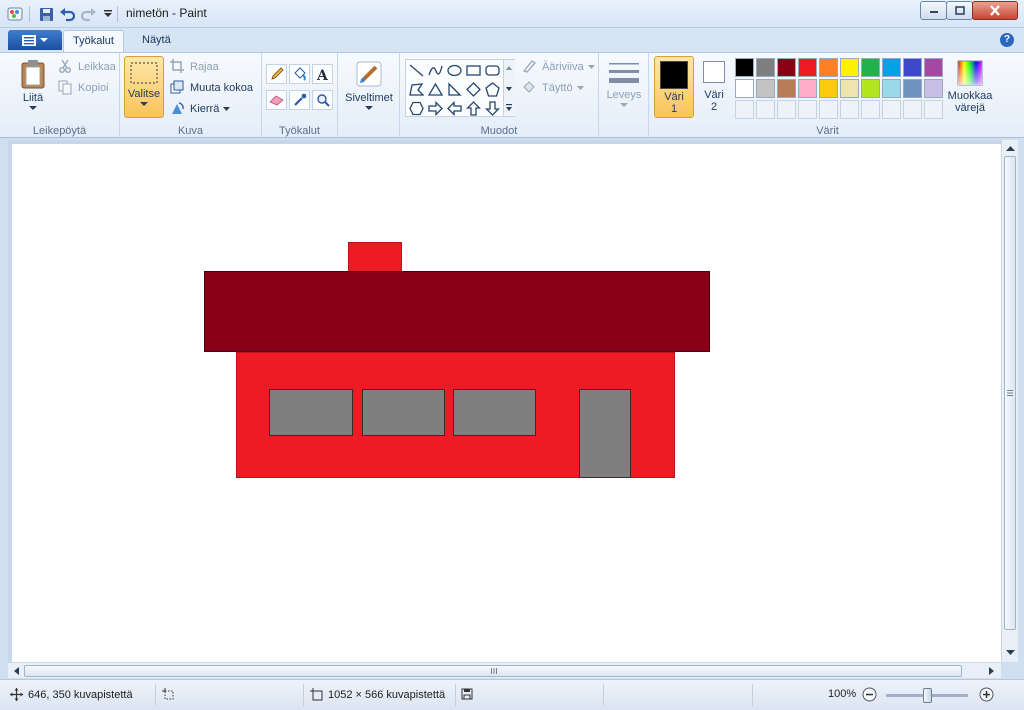  What do you see at coordinates (200, 109) in the screenshot?
I see `rotate-button: Kierrä` at bounding box center [200, 109].